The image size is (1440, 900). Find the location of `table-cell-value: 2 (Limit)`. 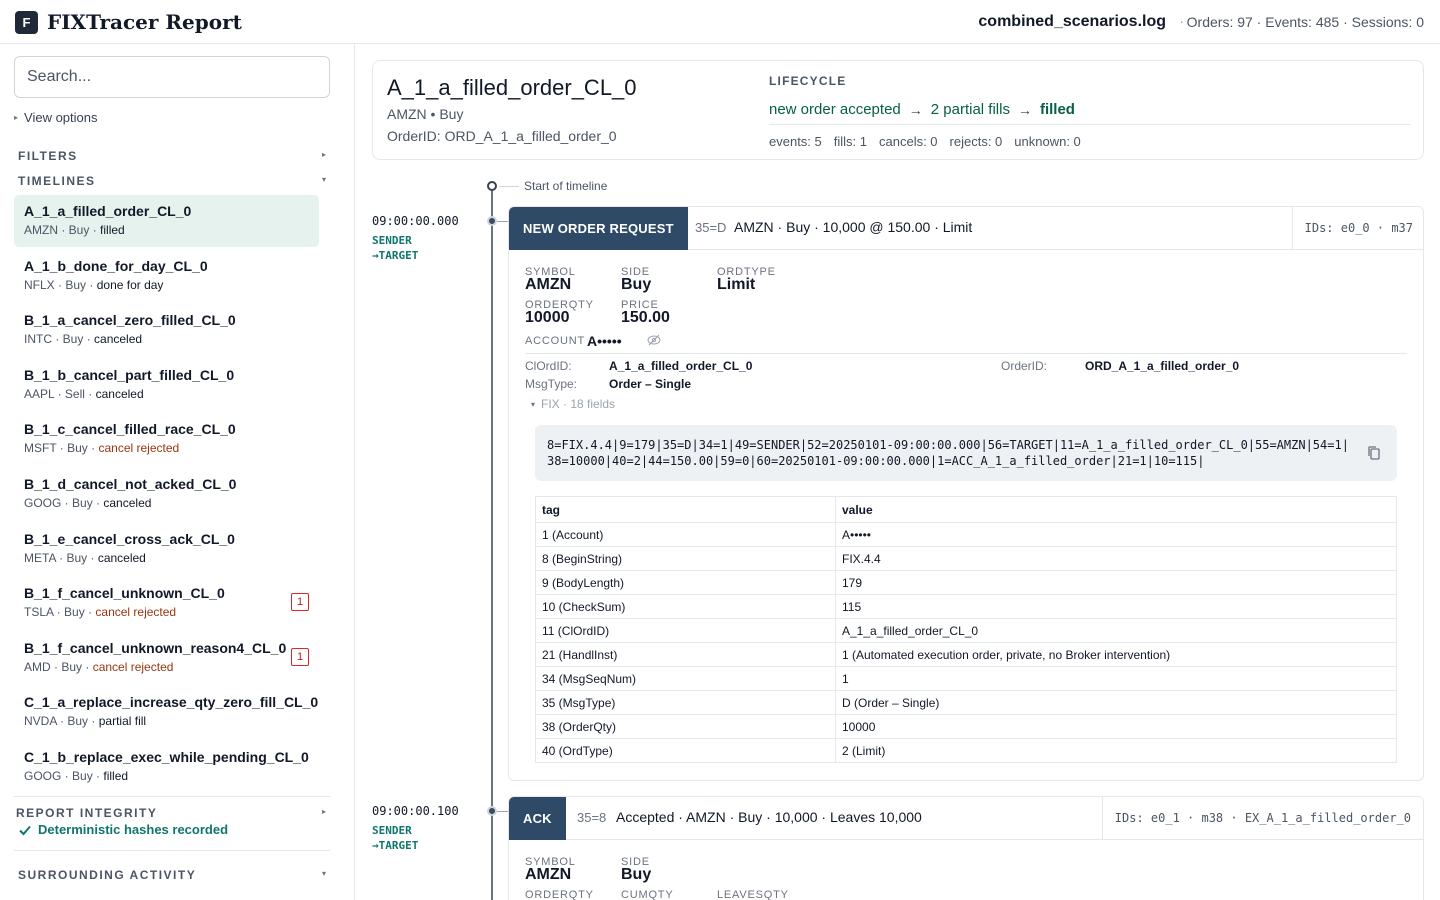

table-cell-value: 2 (Limit) is located at coordinates (1116, 750).